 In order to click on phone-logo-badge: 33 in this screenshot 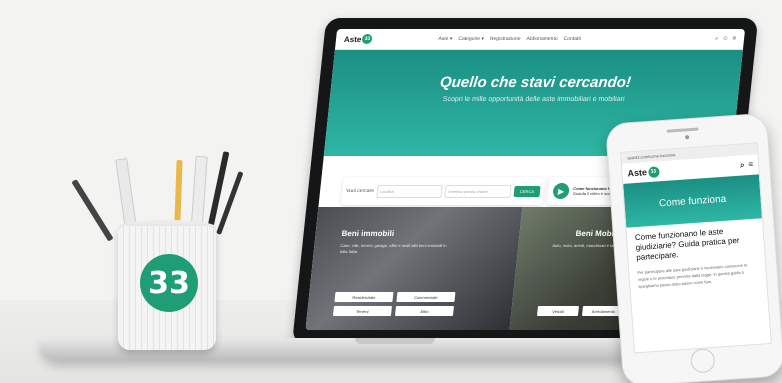, I will do `click(653, 171)`.